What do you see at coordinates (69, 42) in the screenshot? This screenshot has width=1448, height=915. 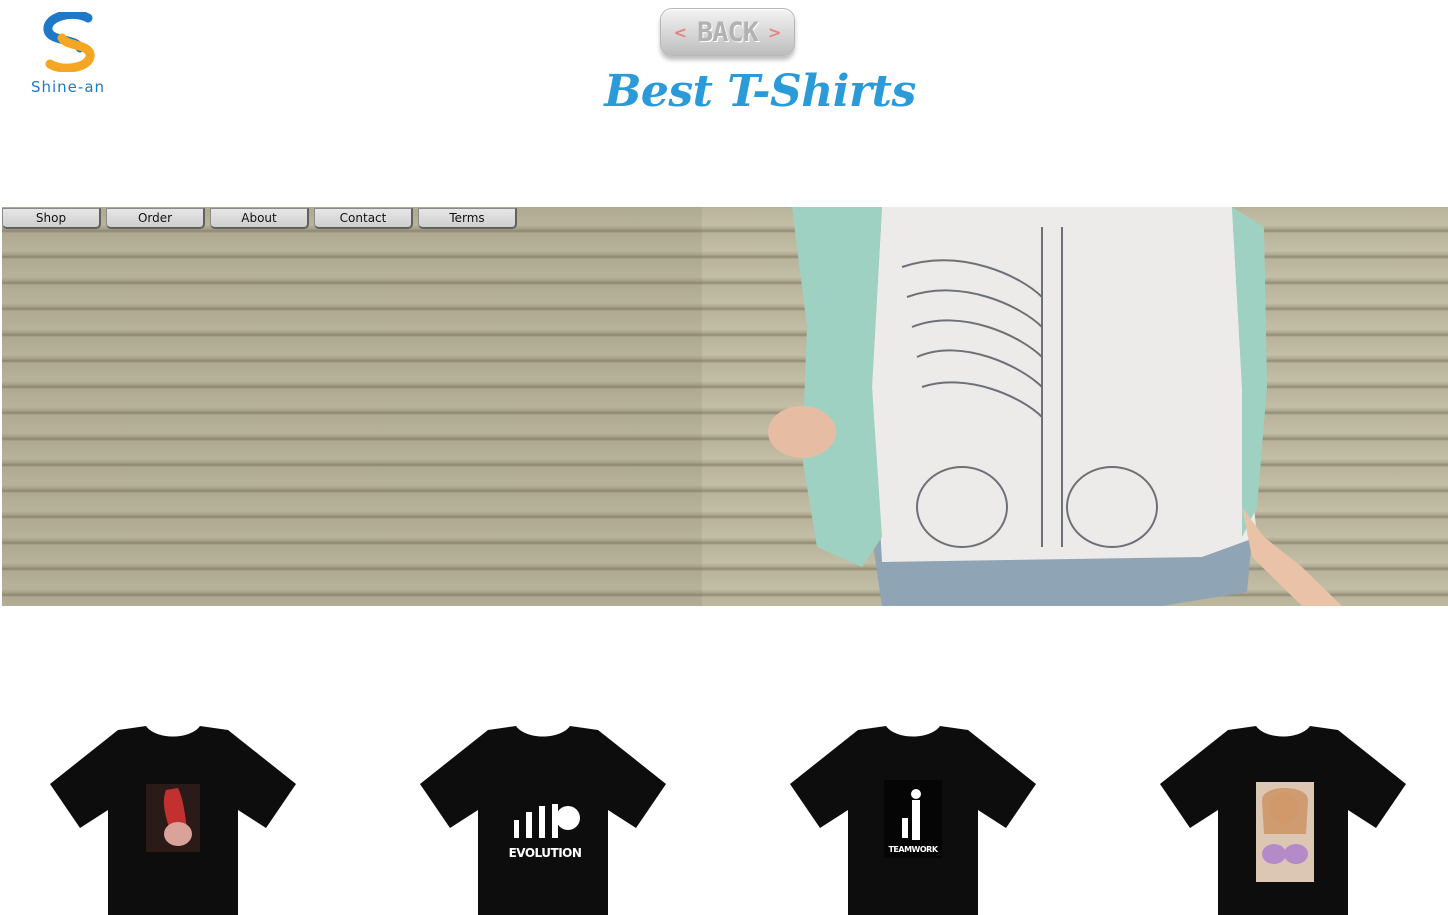 I see `logo-swirl-icon` at bounding box center [69, 42].